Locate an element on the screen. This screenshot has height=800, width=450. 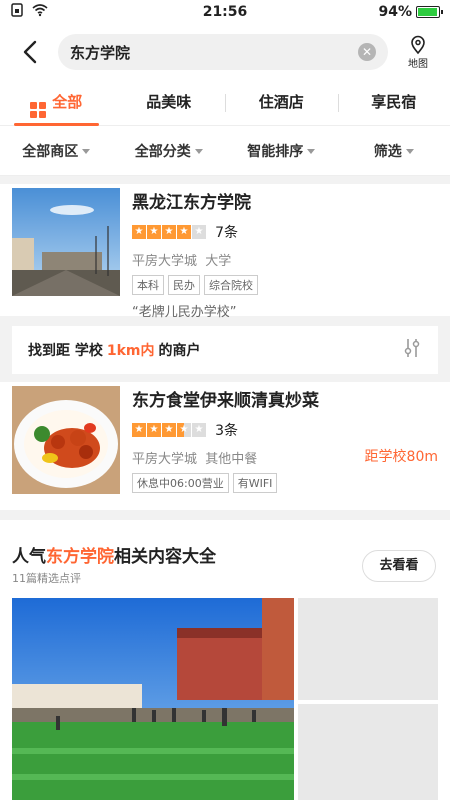
sim-card-icon is located at coordinates (17, 12).